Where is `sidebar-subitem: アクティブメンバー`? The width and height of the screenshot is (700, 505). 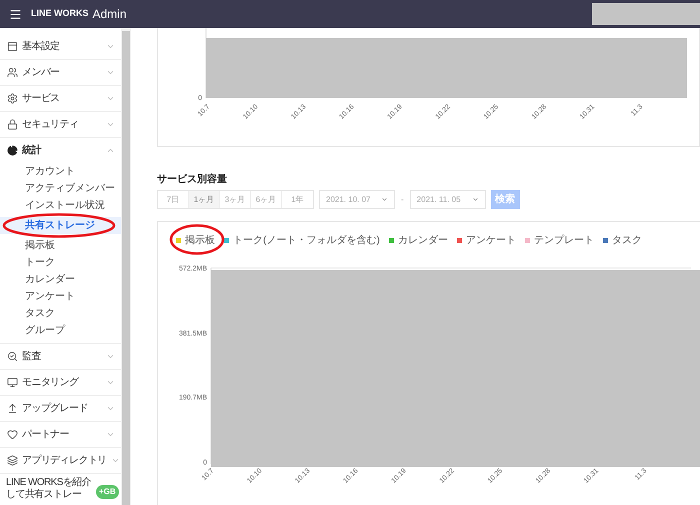
sidebar-subitem: アクティブメンバー is located at coordinates (60, 188).